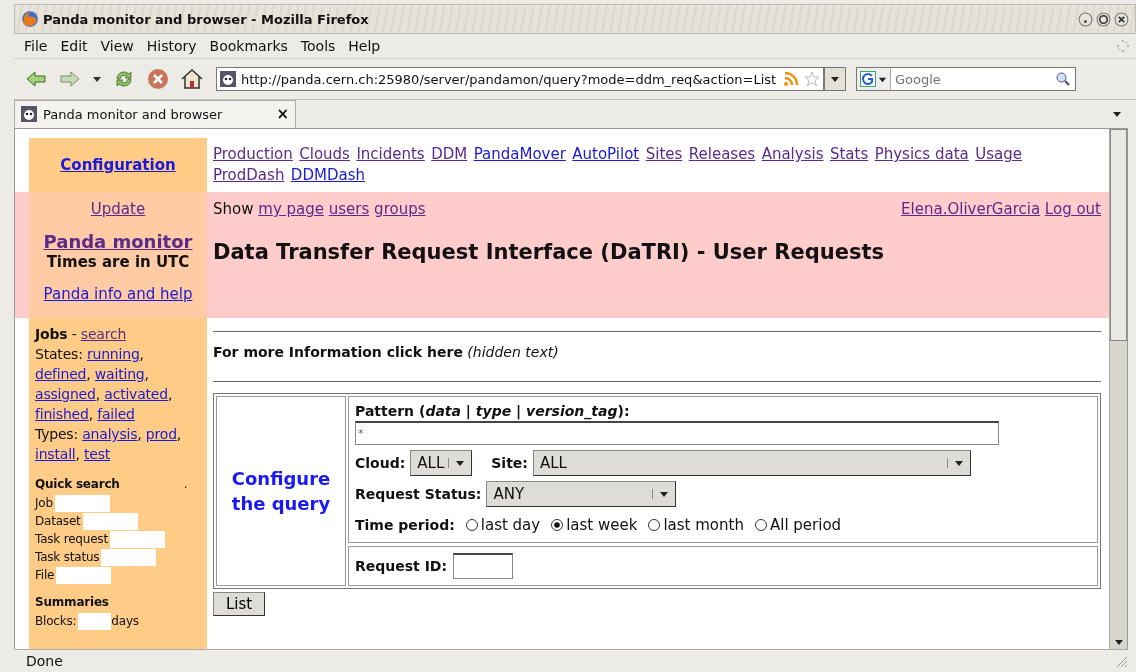 The image size is (1136, 672). What do you see at coordinates (118, 294) in the screenshot?
I see `help-link: Panda info and help` at bounding box center [118, 294].